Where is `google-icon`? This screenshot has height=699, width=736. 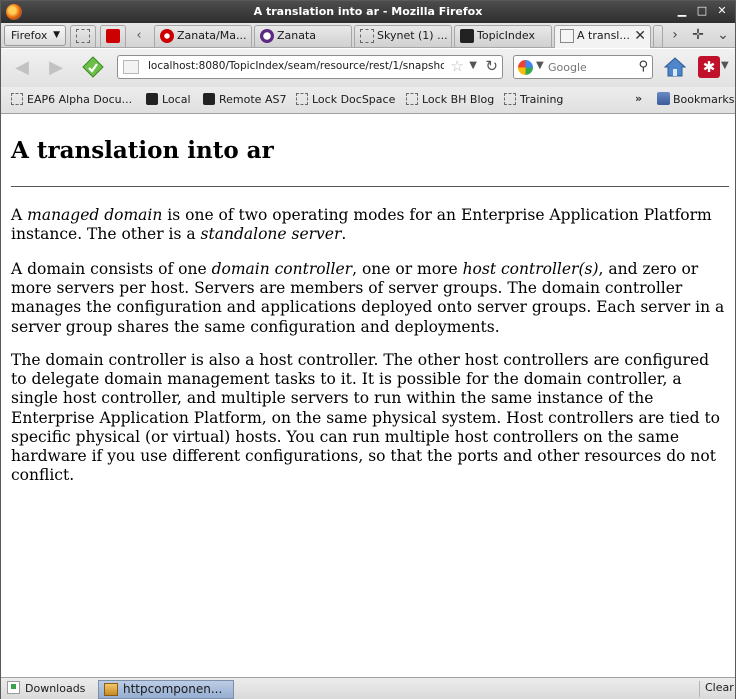
google-icon is located at coordinates (525, 67).